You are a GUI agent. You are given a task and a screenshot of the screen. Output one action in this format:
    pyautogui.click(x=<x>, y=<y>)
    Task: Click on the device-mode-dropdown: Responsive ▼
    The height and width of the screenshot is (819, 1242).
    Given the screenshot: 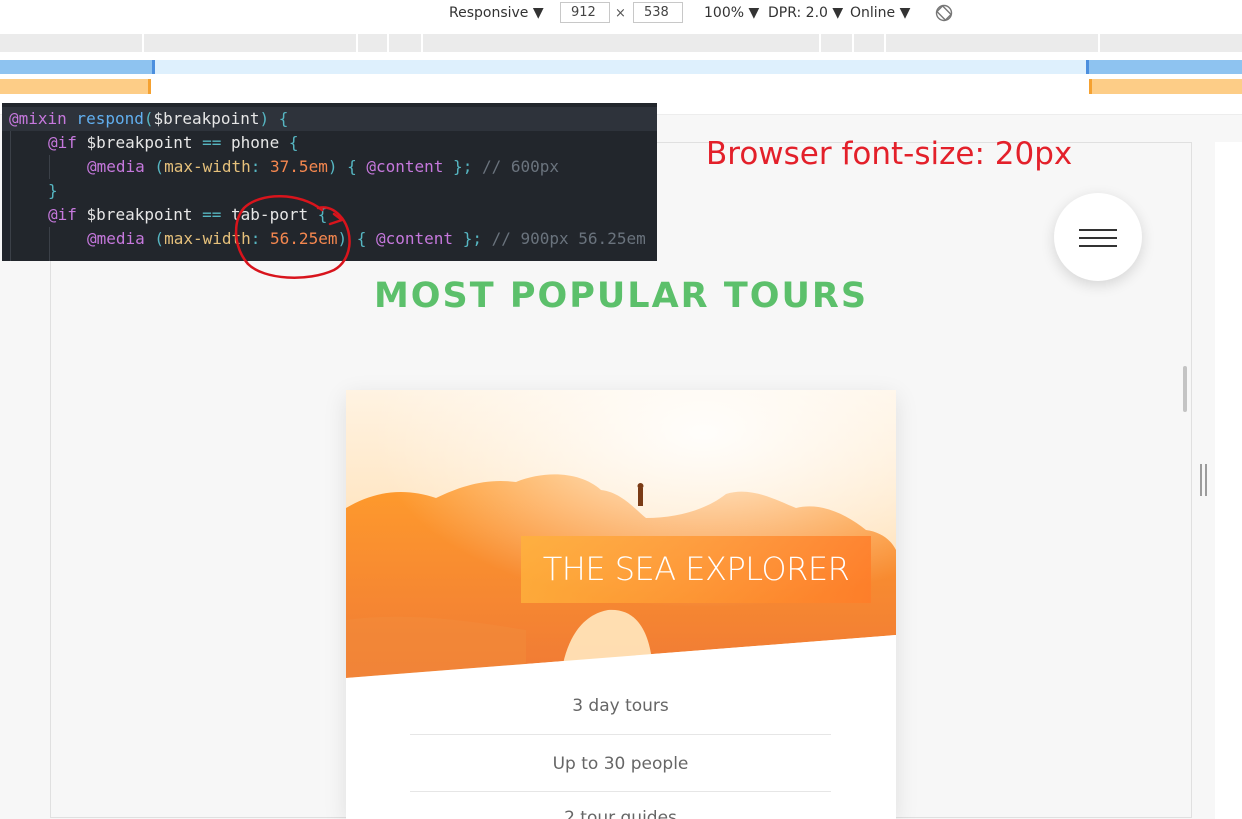 What is the action you would take?
    pyautogui.click(x=496, y=13)
    